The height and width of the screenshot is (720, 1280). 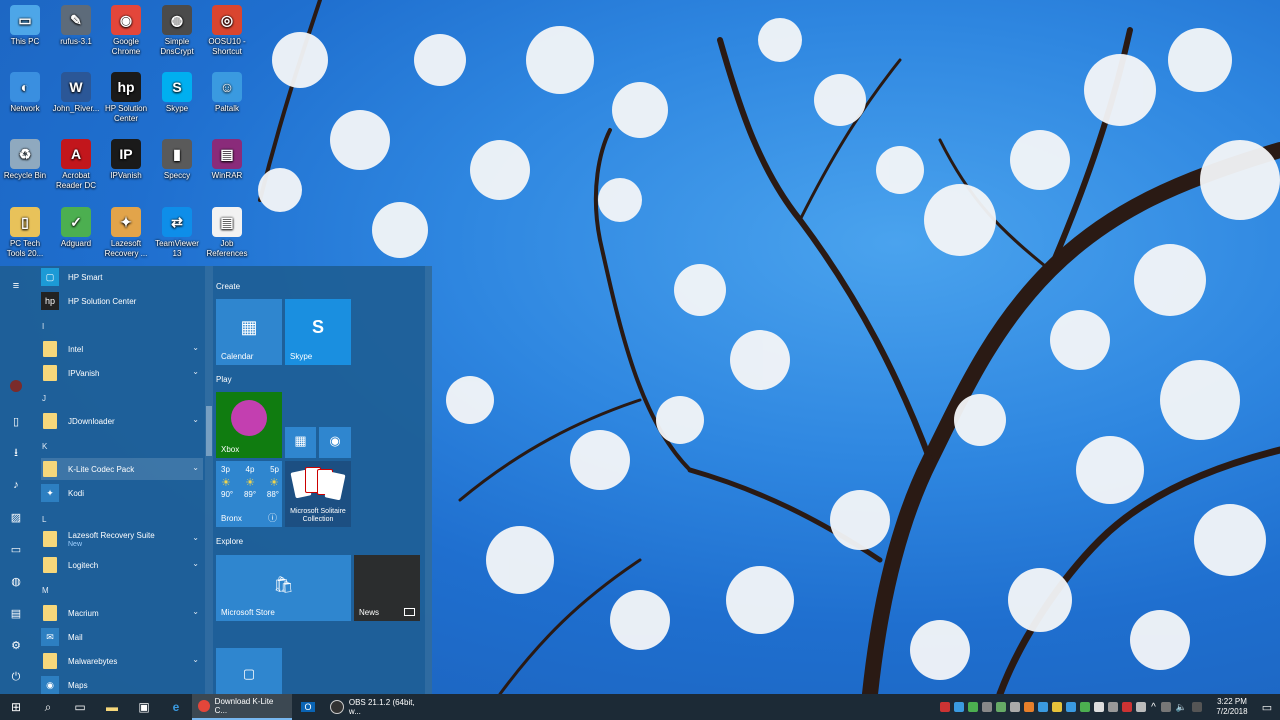 What do you see at coordinates (126, 98) in the screenshot?
I see `desktop-icon: hp HP Solution Center` at bounding box center [126, 98].